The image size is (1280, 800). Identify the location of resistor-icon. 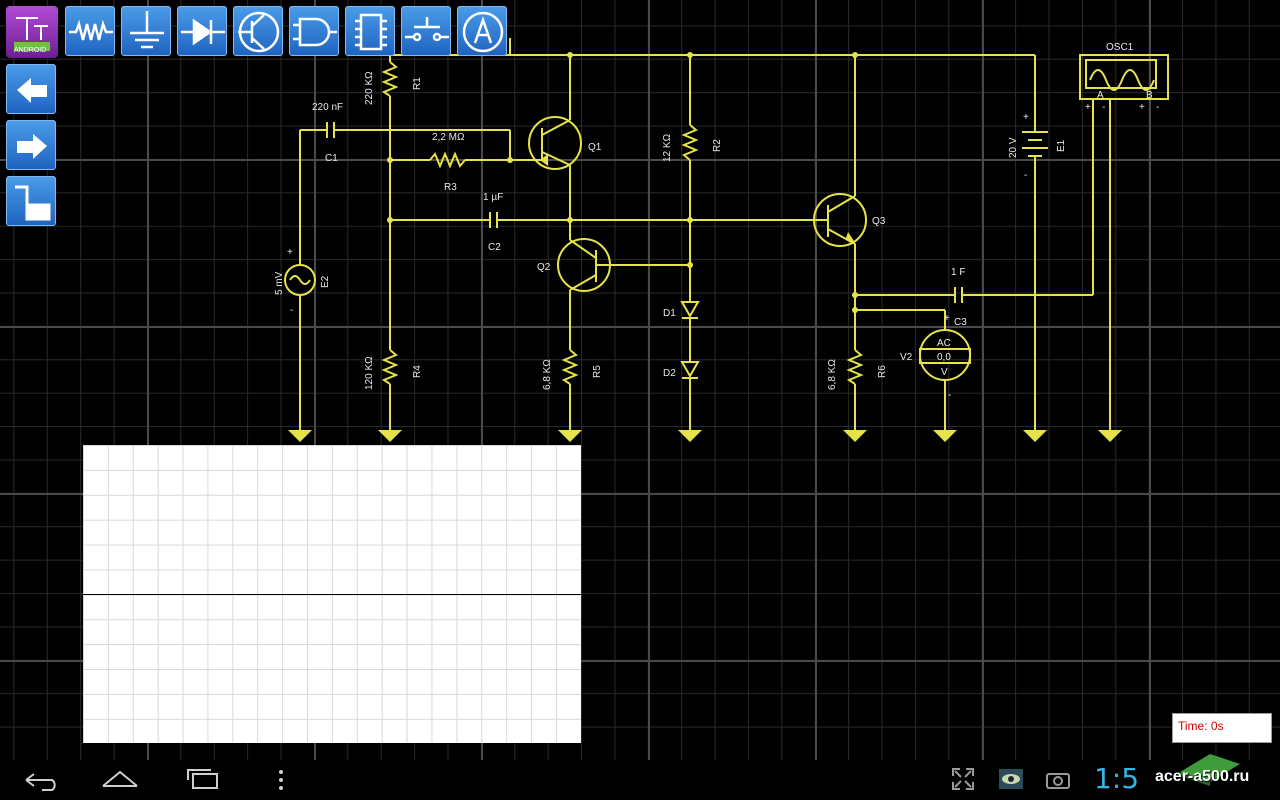
(91, 30).